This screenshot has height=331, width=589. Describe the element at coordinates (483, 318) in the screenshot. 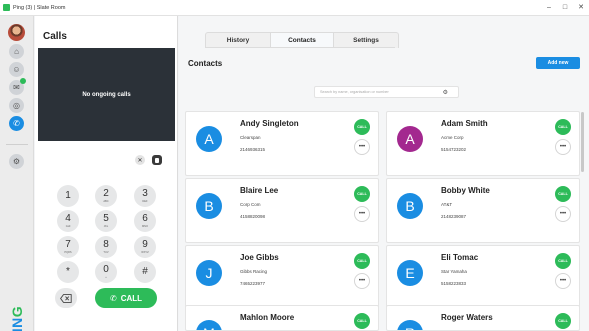

I see `contact-card: R Roger Waters CALL` at that location.